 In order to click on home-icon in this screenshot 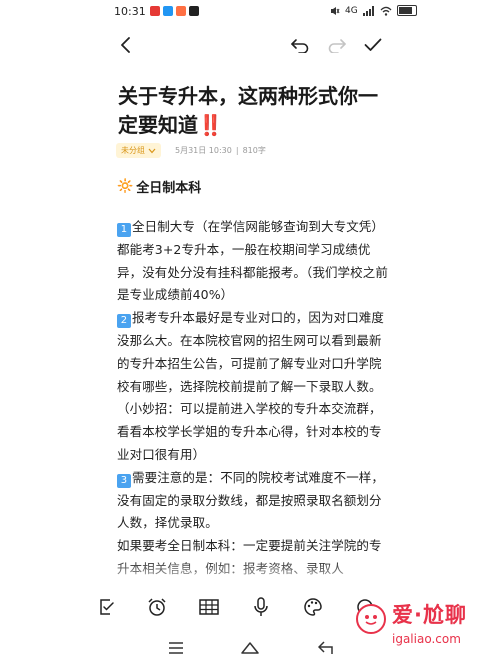, I will do `click(250, 648)`.